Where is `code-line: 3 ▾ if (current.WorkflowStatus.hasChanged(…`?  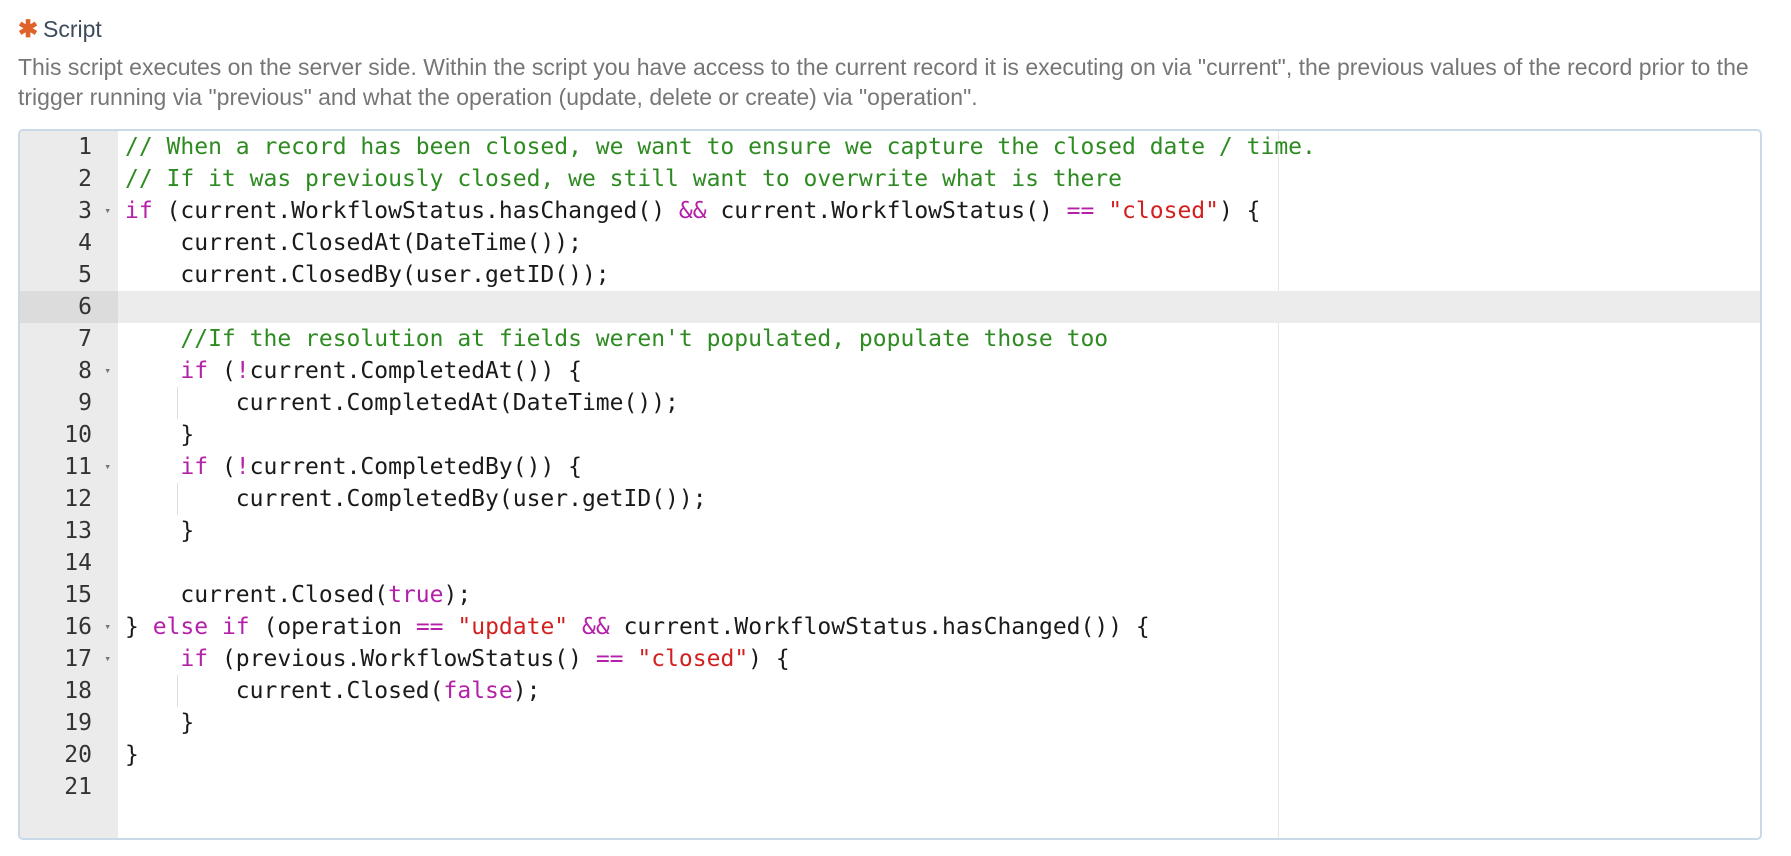 code-line: 3 ▾ if (current.WorkflowStatus.hasChanged(… is located at coordinates (890, 211).